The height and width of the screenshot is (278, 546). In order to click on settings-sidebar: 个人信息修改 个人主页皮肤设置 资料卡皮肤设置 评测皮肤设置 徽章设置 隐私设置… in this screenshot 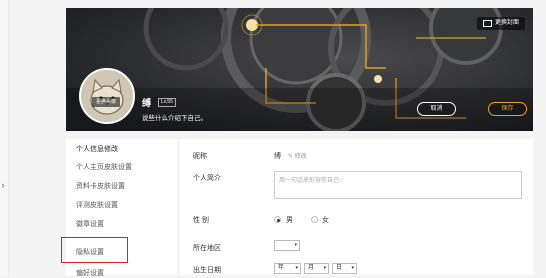, I will do `click(119, 208)`.